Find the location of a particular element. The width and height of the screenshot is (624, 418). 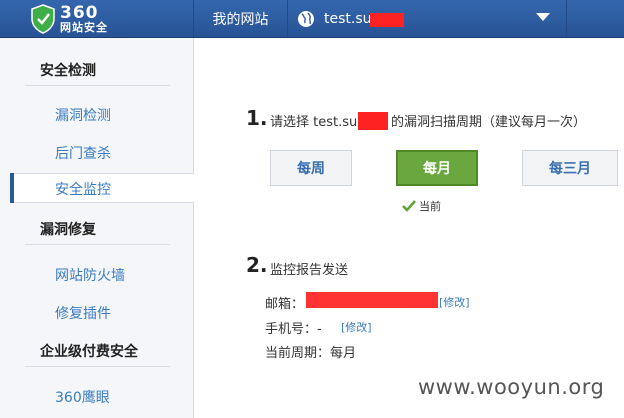

phone-row: 手机号：- is located at coordinates (293, 327).